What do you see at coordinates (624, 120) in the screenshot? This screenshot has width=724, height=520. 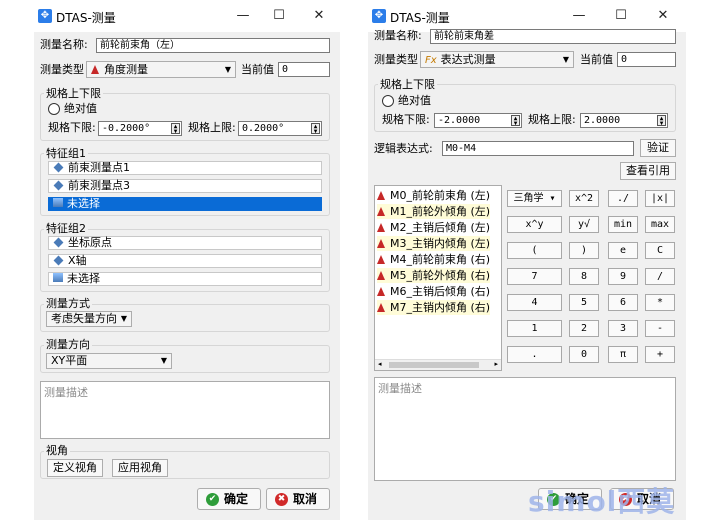 I see `upper-limit-spinner: 2.0000 ▲ ▼` at bounding box center [624, 120].